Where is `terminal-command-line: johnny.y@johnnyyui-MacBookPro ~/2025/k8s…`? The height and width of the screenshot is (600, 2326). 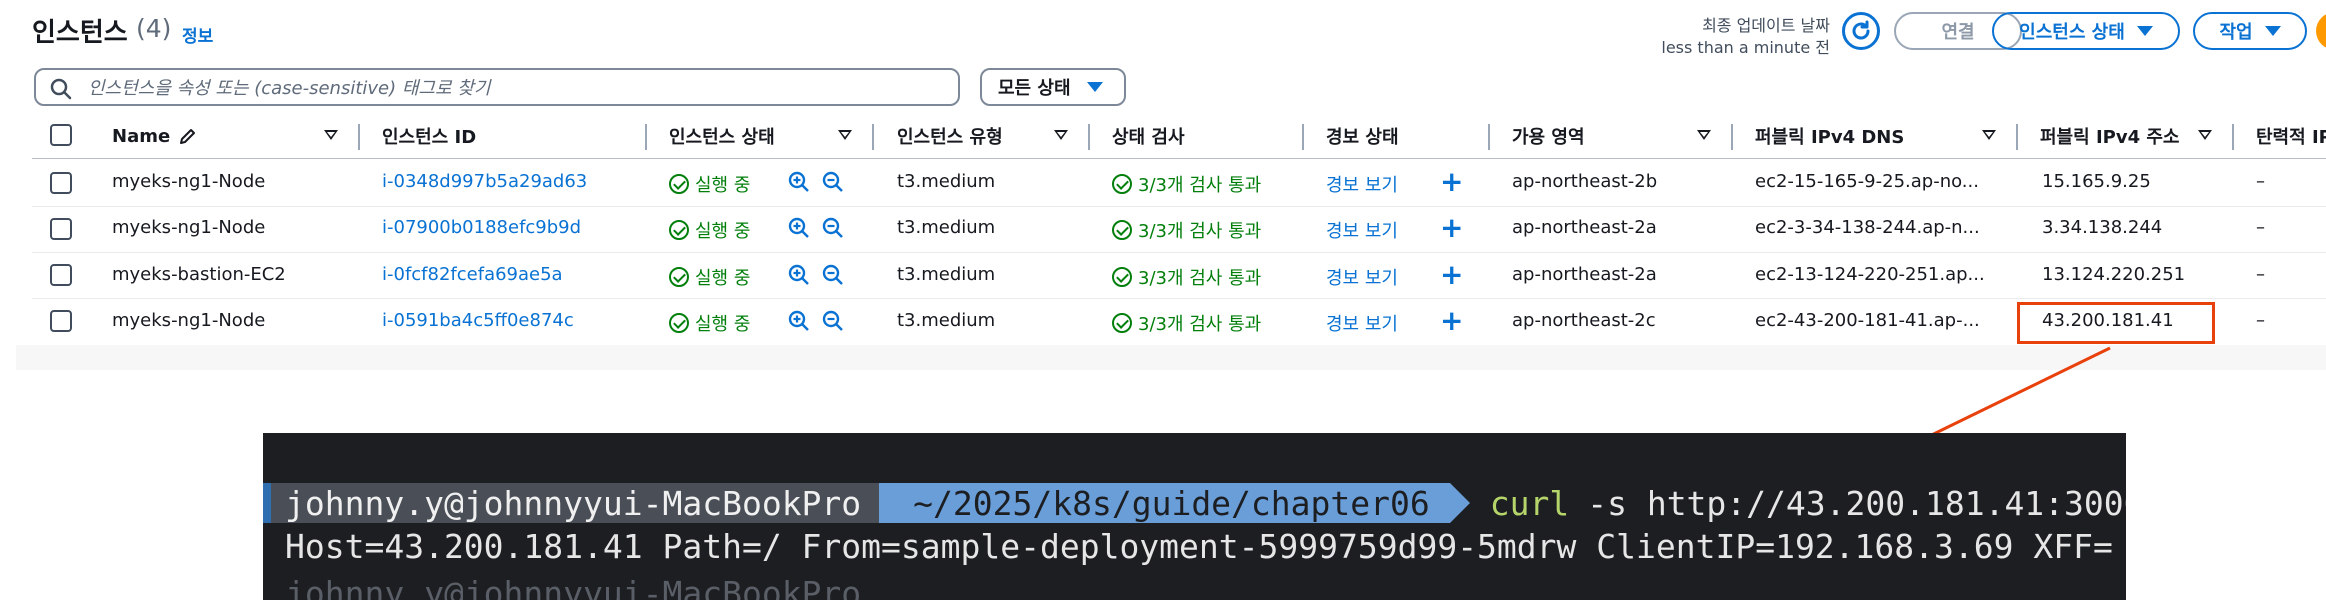 terminal-command-line: johnny.y@johnnyyui-MacBookPro ~/2025/k8s… is located at coordinates (1194, 503).